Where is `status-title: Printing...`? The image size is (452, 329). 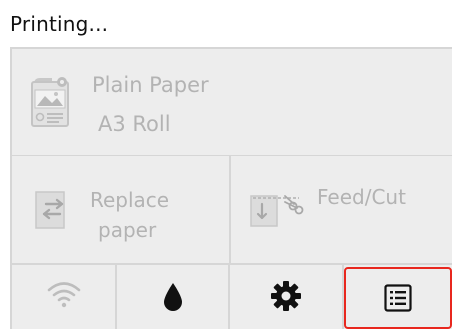
status-title: Printing... is located at coordinates (59, 24).